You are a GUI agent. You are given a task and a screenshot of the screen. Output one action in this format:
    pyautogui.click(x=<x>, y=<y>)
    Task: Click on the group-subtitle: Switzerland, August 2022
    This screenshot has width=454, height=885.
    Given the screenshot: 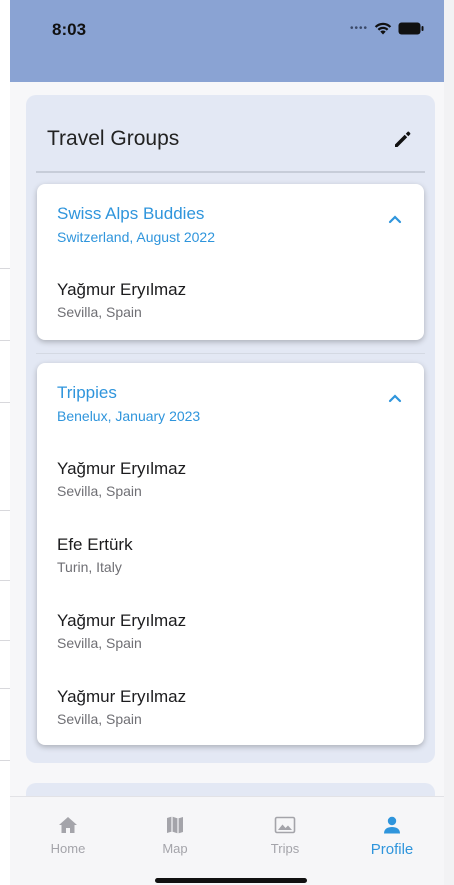 What is the action you would take?
    pyautogui.click(x=136, y=237)
    